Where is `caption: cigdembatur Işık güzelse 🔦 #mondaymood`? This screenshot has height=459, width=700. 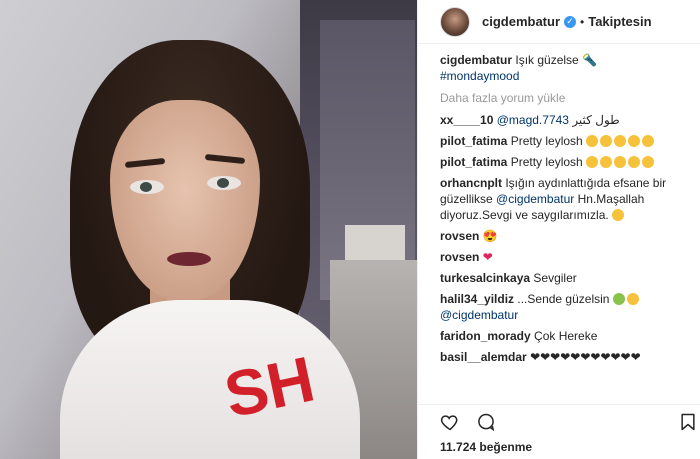
caption: cigdembatur Işık güzelse 🔦 #mondaymood is located at coordinates (570, 68).